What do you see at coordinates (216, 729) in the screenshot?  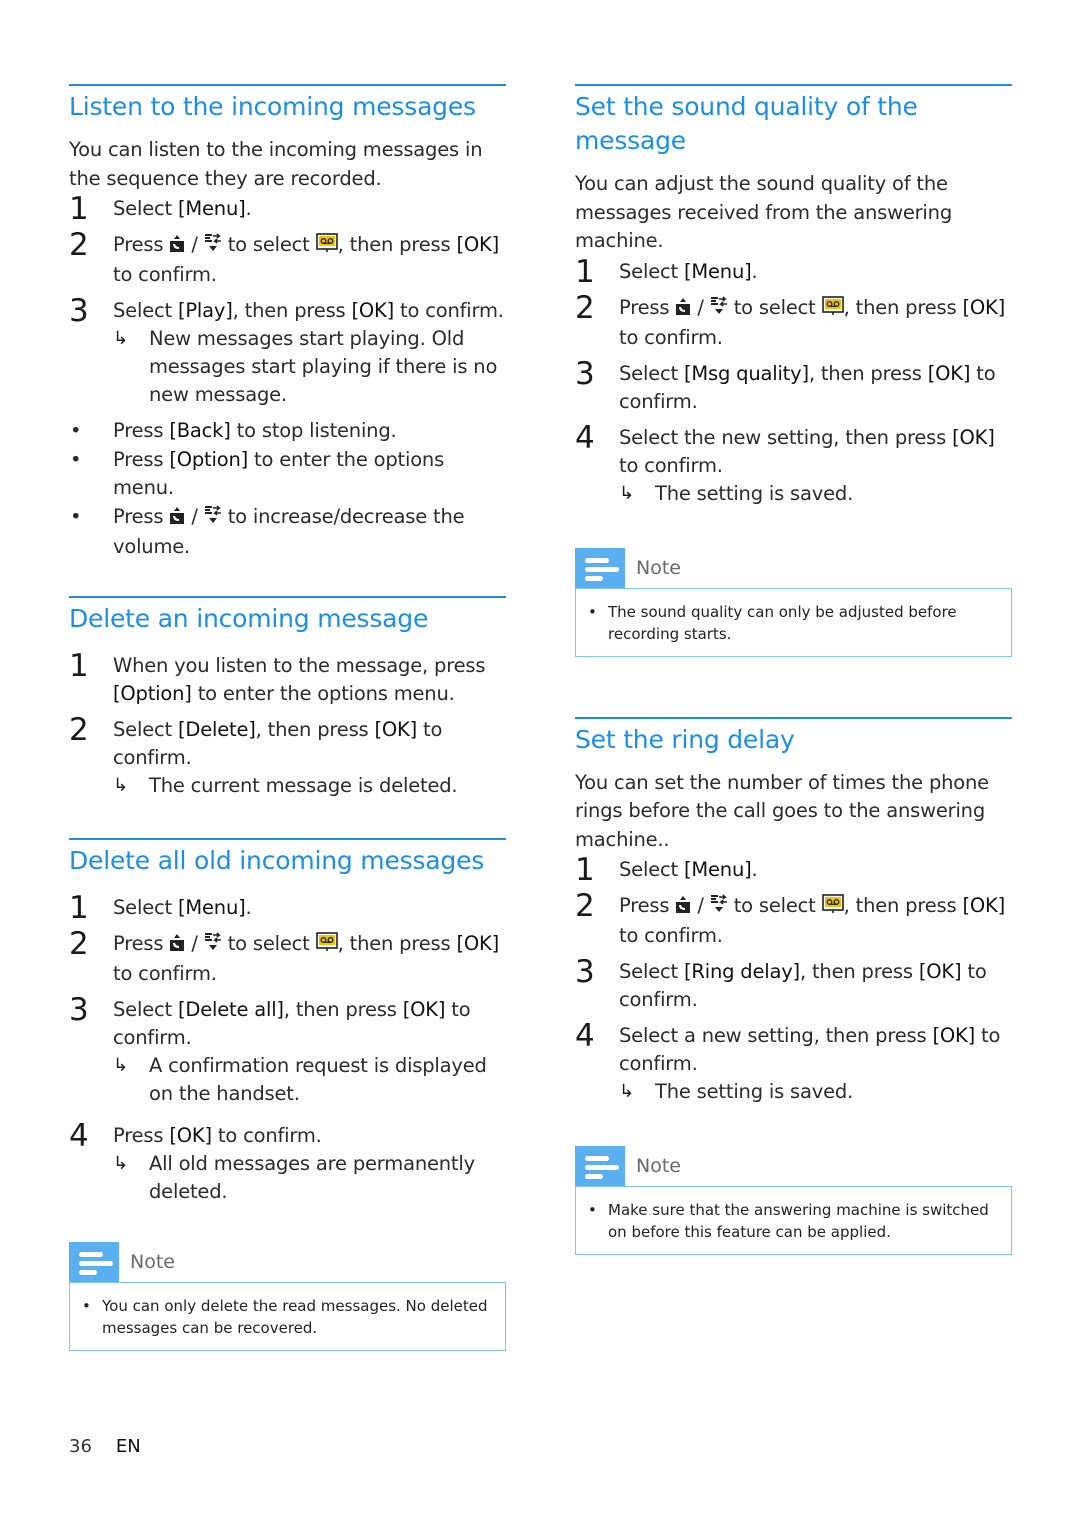 I see `delete-keyword: [Delete]` at bounding box center [216, 729].